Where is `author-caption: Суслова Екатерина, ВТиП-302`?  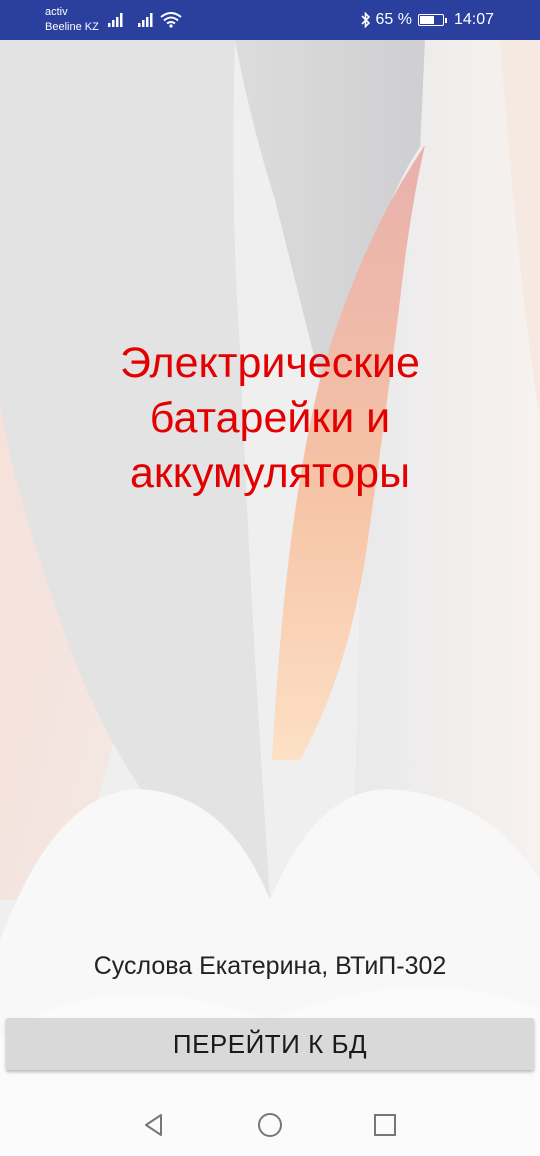
author-caption: Суслова Екатерина, ВТиП-302 is located at coordinates (270, 966).